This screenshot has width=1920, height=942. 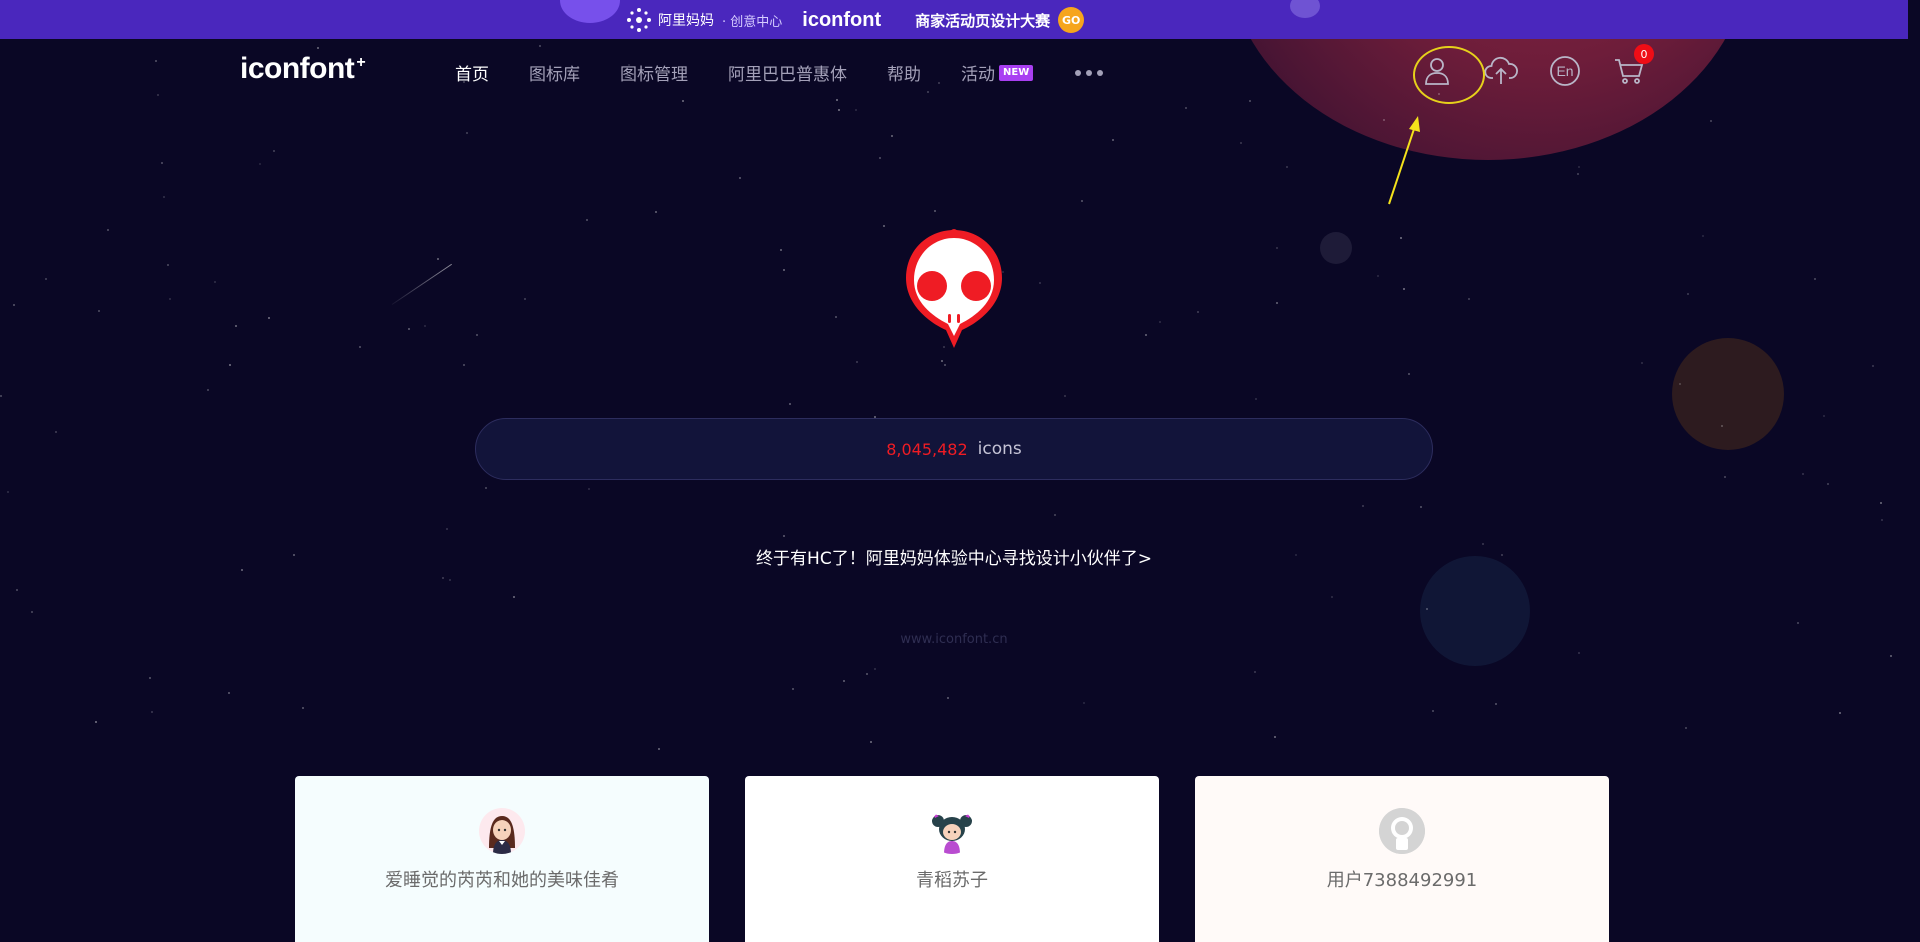 What do you see at coordinates (954, 19) in the screenshot?
I see `promo-banner: 阿里妈妈 · 创意中心 iconfont 商家活动页设计大赛 GO` at bounding box center [954, 19].